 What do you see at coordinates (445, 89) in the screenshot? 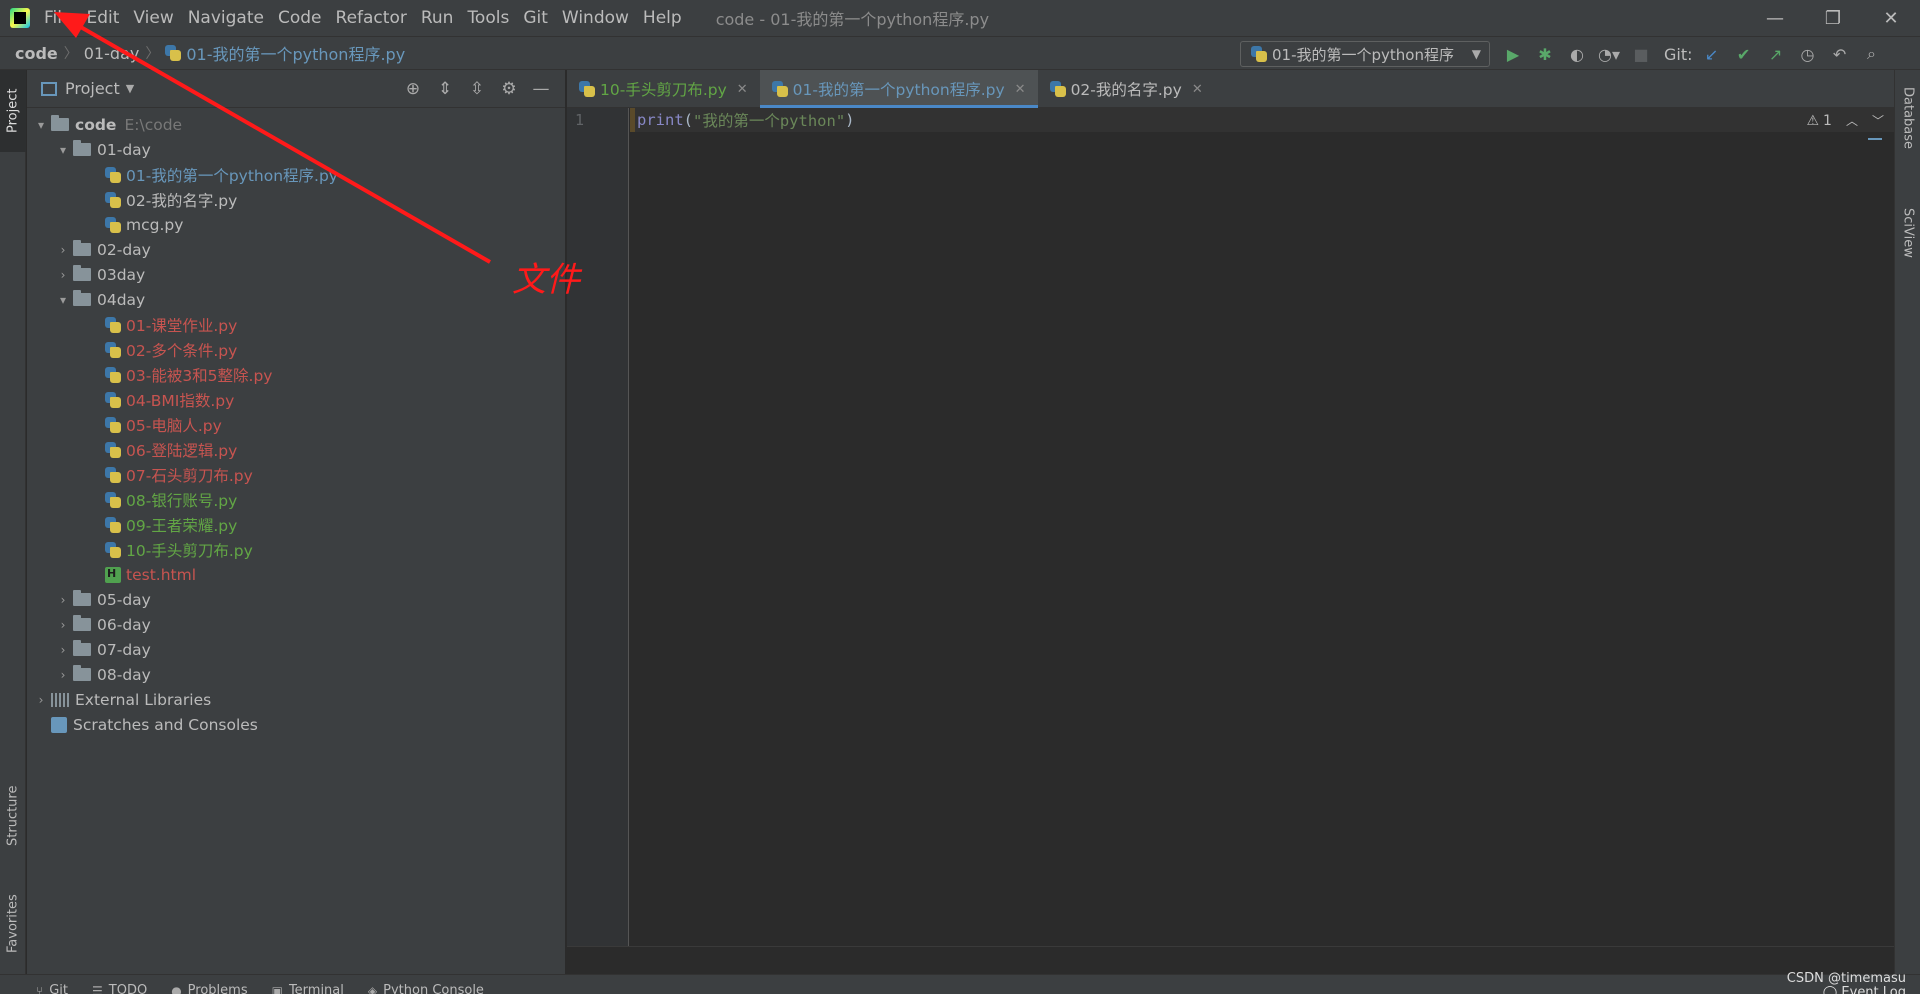
I see `expand-all-icon: ⇕` at bounding box center [445, 89].